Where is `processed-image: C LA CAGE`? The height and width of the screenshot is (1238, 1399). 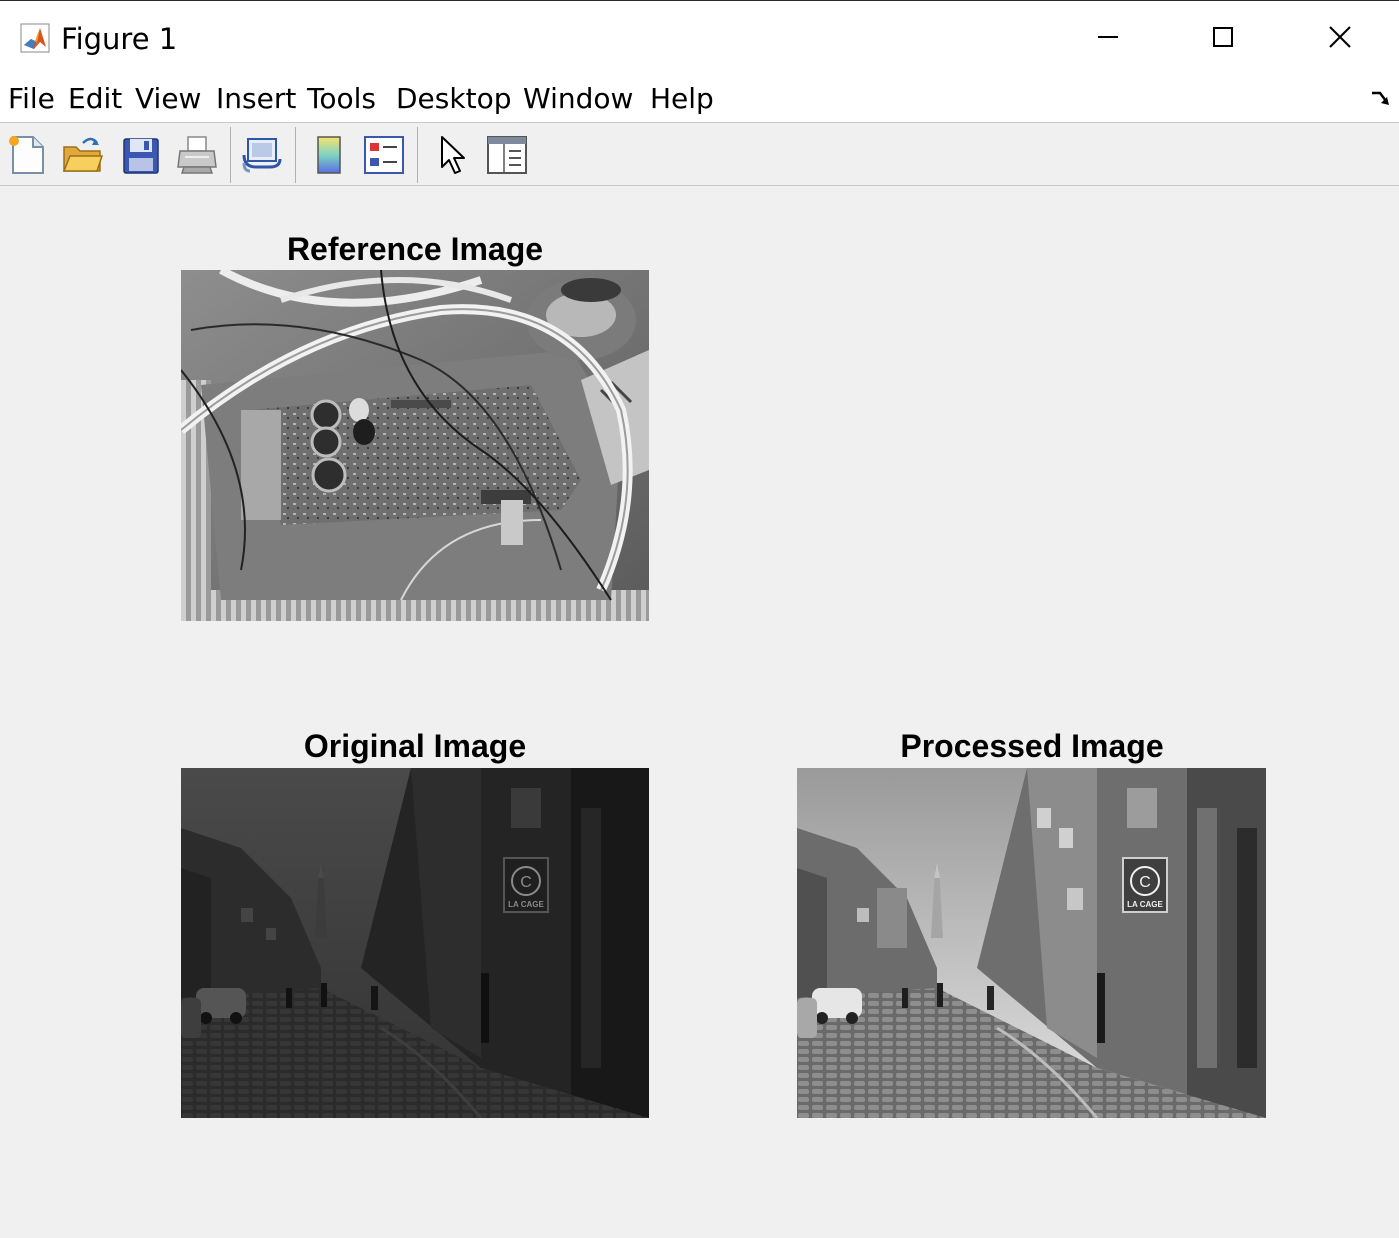
processed-image: C LA CAGE is located at coordinates (1031, 943).